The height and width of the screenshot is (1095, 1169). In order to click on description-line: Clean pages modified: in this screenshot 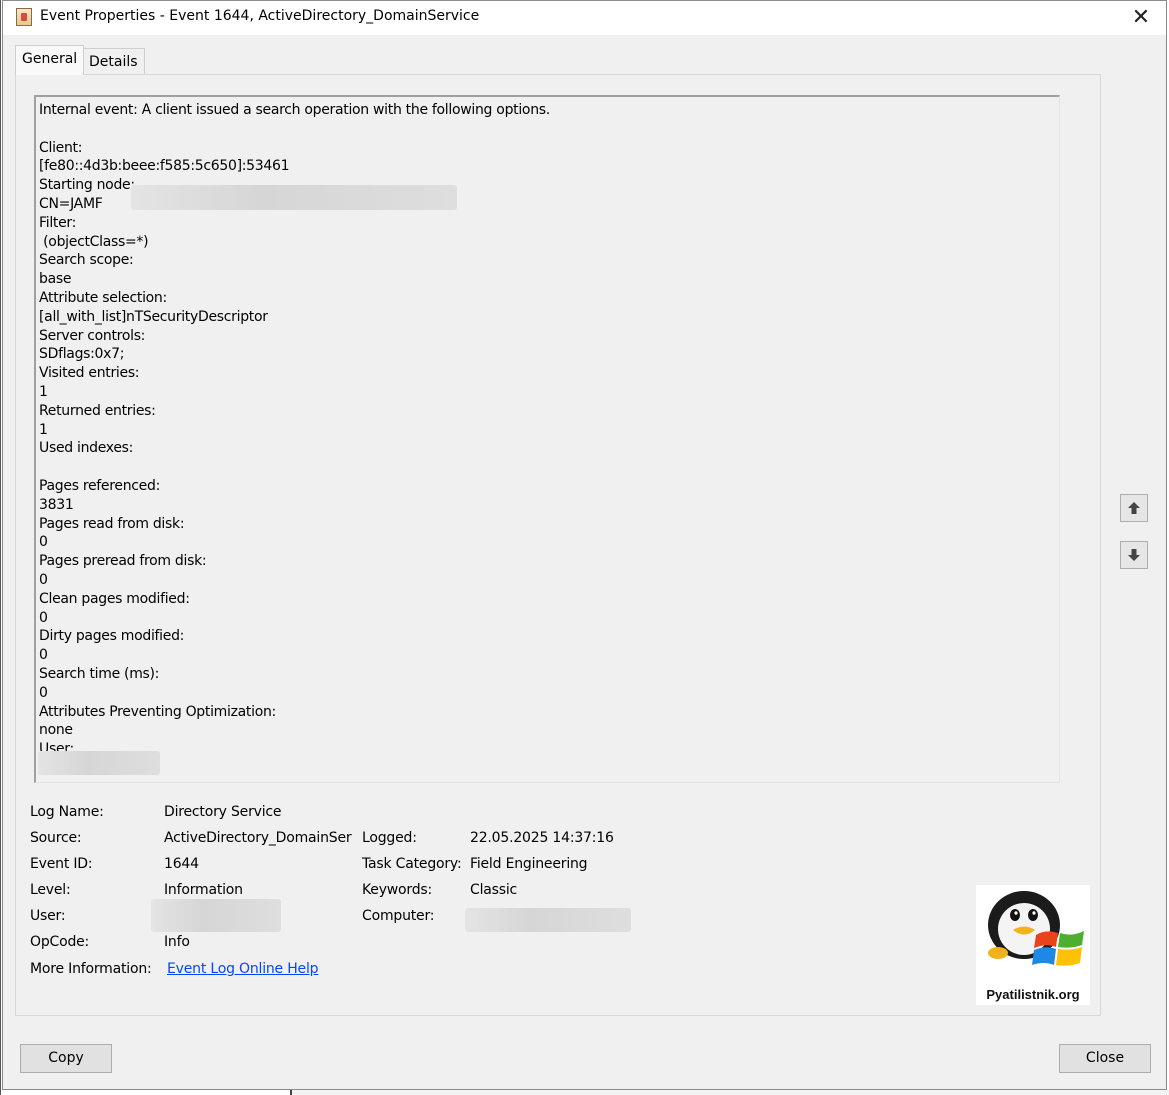, I will do `click(114, 598)`.